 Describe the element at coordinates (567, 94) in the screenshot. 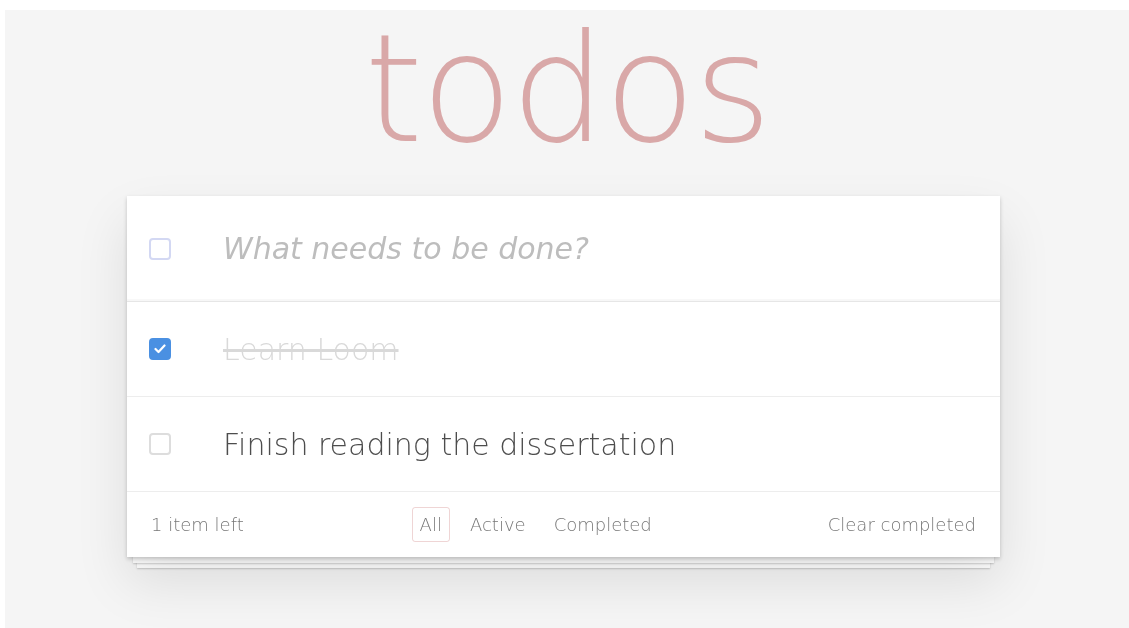

I see `app-title: todos` at that location.